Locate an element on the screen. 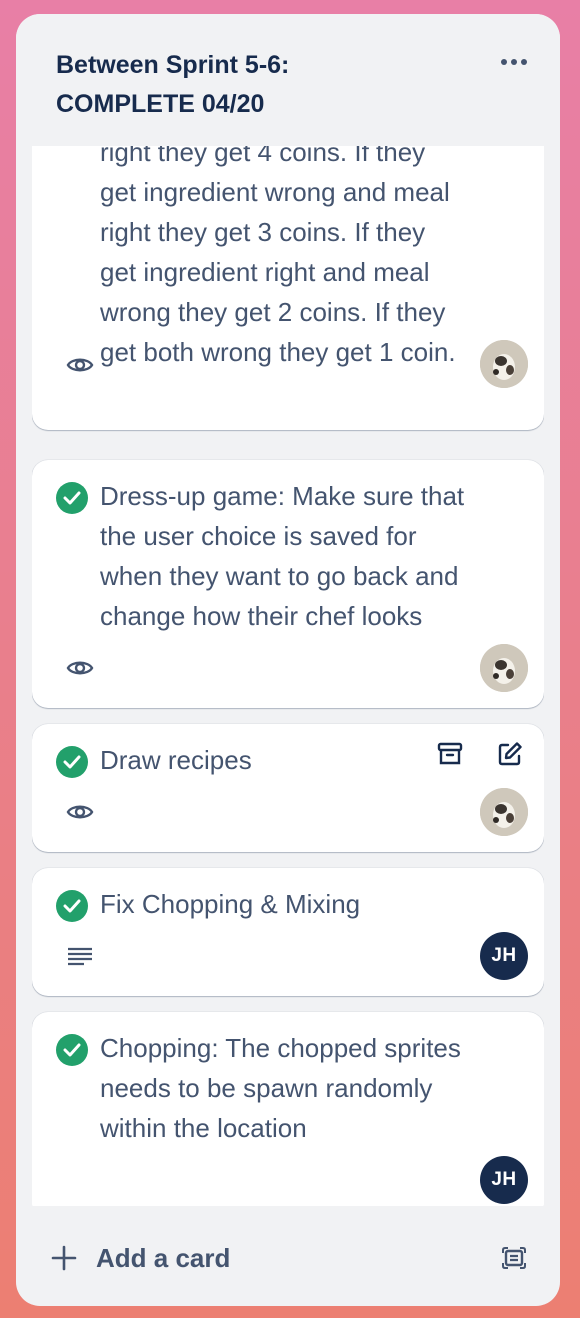 Image resolution: width=580 pixels, height=1318 pixels. card: Fix Chopping & Mixing JH is located at coordinates (288, 932).